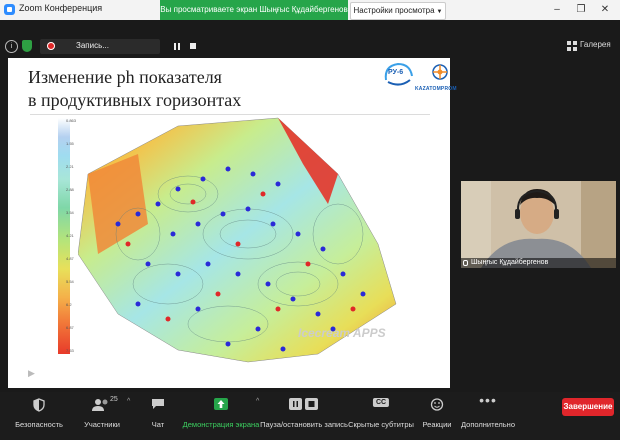 This screenshot has width=620, height=440. Describe the element at coordinates (221, 404) in the screenshot. I see `share-screen-icon` at that location.